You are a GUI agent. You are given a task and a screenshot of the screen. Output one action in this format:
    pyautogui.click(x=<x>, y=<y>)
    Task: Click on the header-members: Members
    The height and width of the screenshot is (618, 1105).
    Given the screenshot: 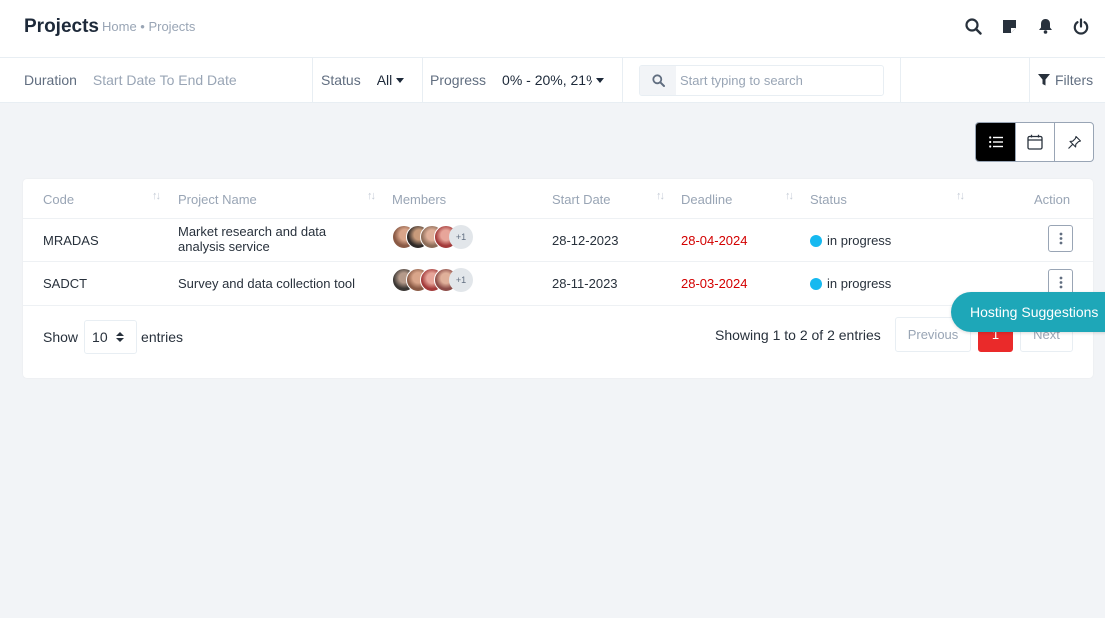 What is the action you would take?
    pyautogui.click(x=419, y=199)
    